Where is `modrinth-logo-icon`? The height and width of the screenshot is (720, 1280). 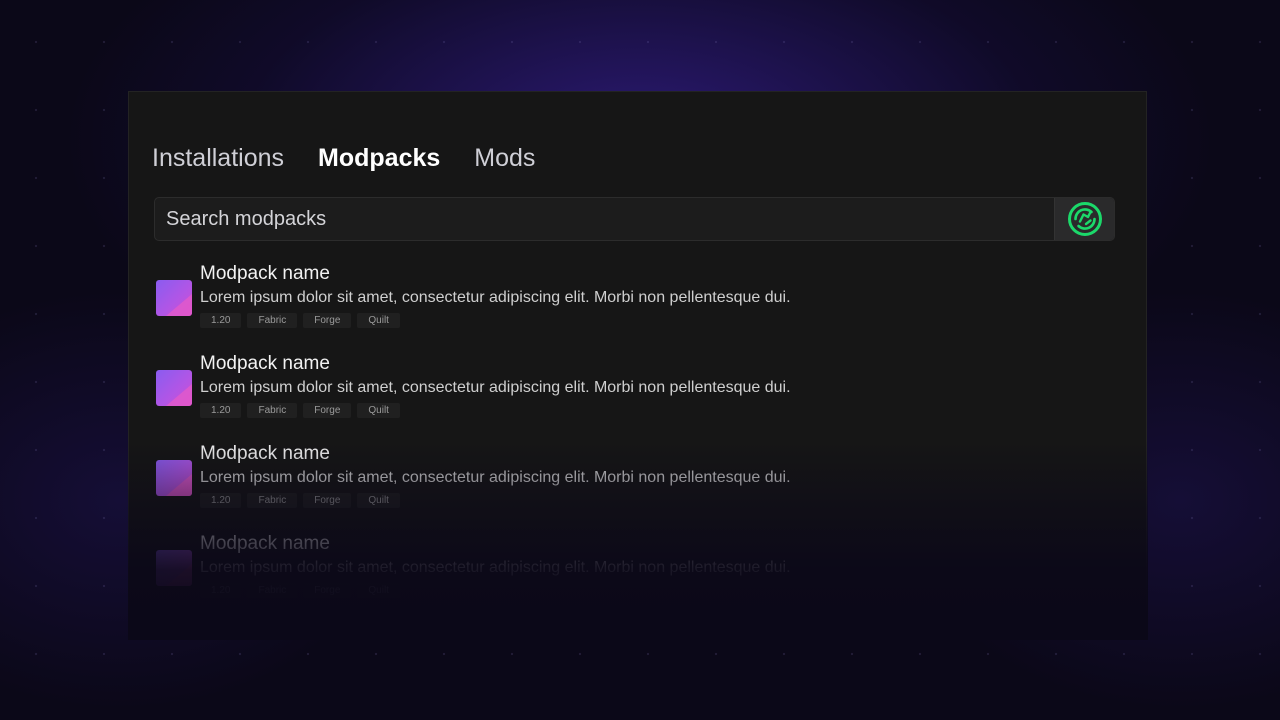 modrinth-logo-icon is located at coordinates (1084, 219).